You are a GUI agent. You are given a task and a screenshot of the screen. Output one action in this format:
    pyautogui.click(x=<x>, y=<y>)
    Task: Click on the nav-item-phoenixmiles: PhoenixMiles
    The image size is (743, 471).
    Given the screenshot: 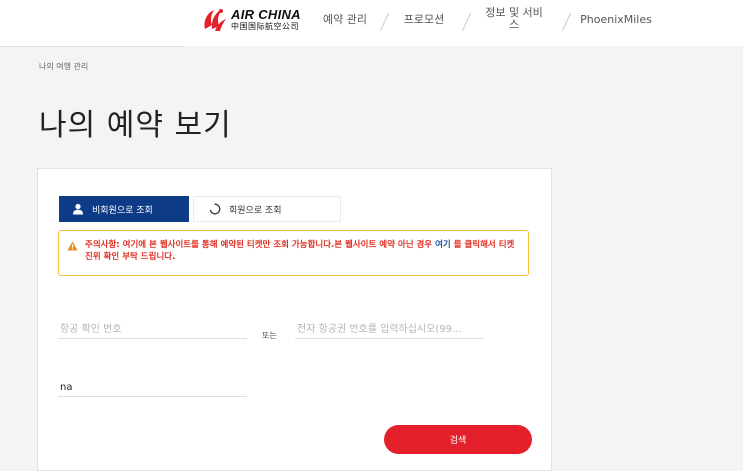 What is the action you would take?
    pyautogui.click(x=616, y=20)
    